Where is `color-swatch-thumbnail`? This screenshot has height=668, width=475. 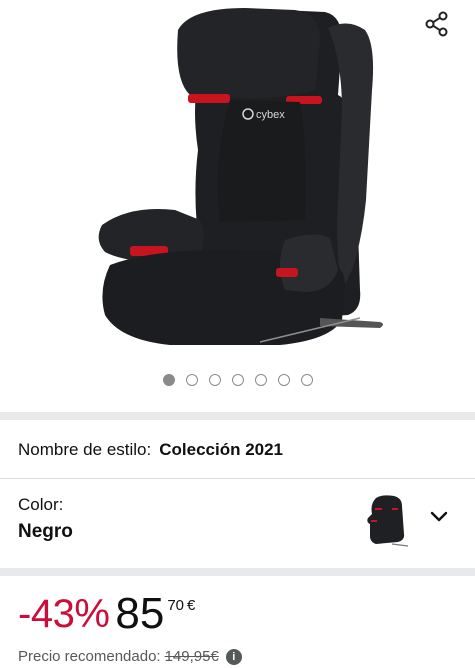
color-swatch-thumbnail is located at coordinates (386, 522).